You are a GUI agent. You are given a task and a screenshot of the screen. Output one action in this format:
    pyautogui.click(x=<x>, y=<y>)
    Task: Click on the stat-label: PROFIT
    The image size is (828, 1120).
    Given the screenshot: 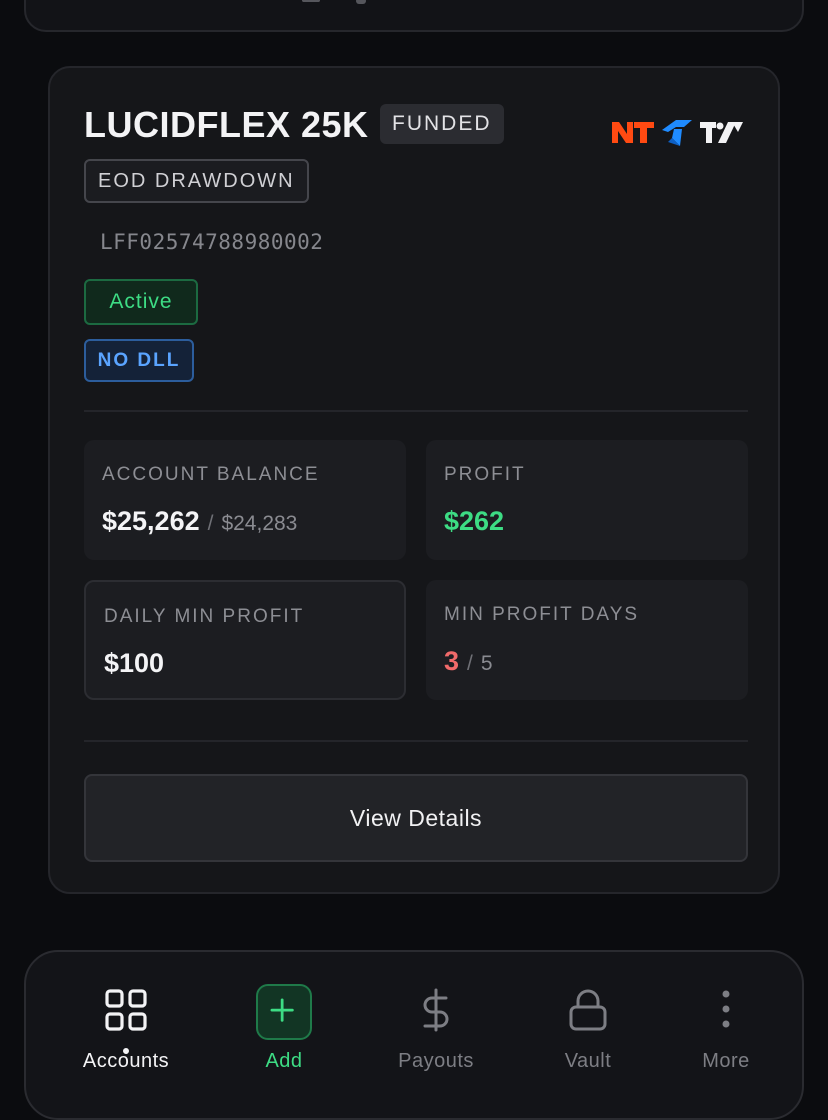 What is the action you would take?
    pyautogui.click(x=485, y=474)
    